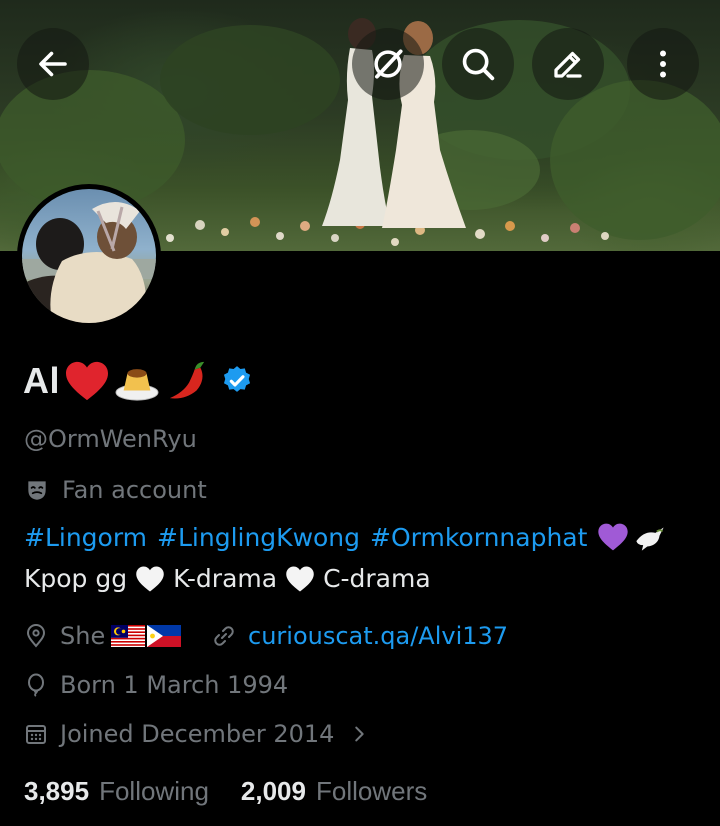 This screenshot has width=720, height=826. Describe the element at coordinates (137, 385) in the screenshot. I see `flan-icon` at that location.